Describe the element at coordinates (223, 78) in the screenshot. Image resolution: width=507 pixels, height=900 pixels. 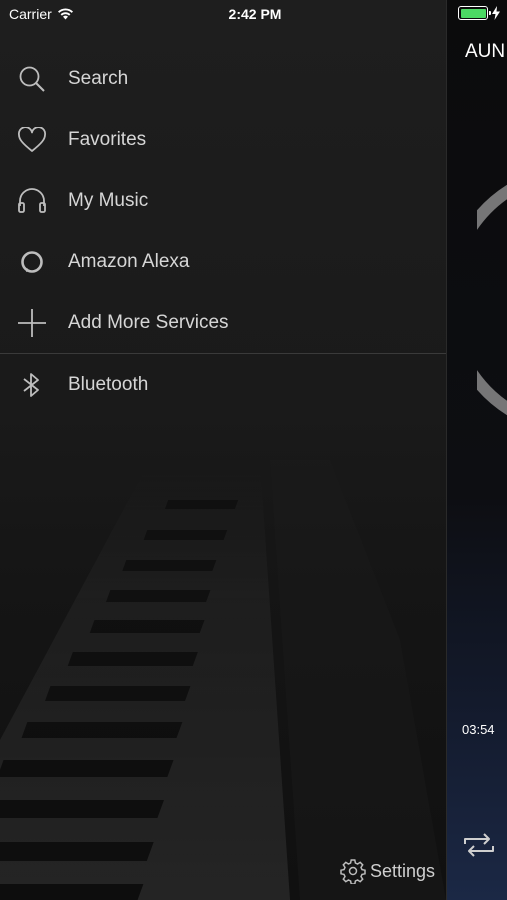
I see `menu-item-search: Search` at that location.